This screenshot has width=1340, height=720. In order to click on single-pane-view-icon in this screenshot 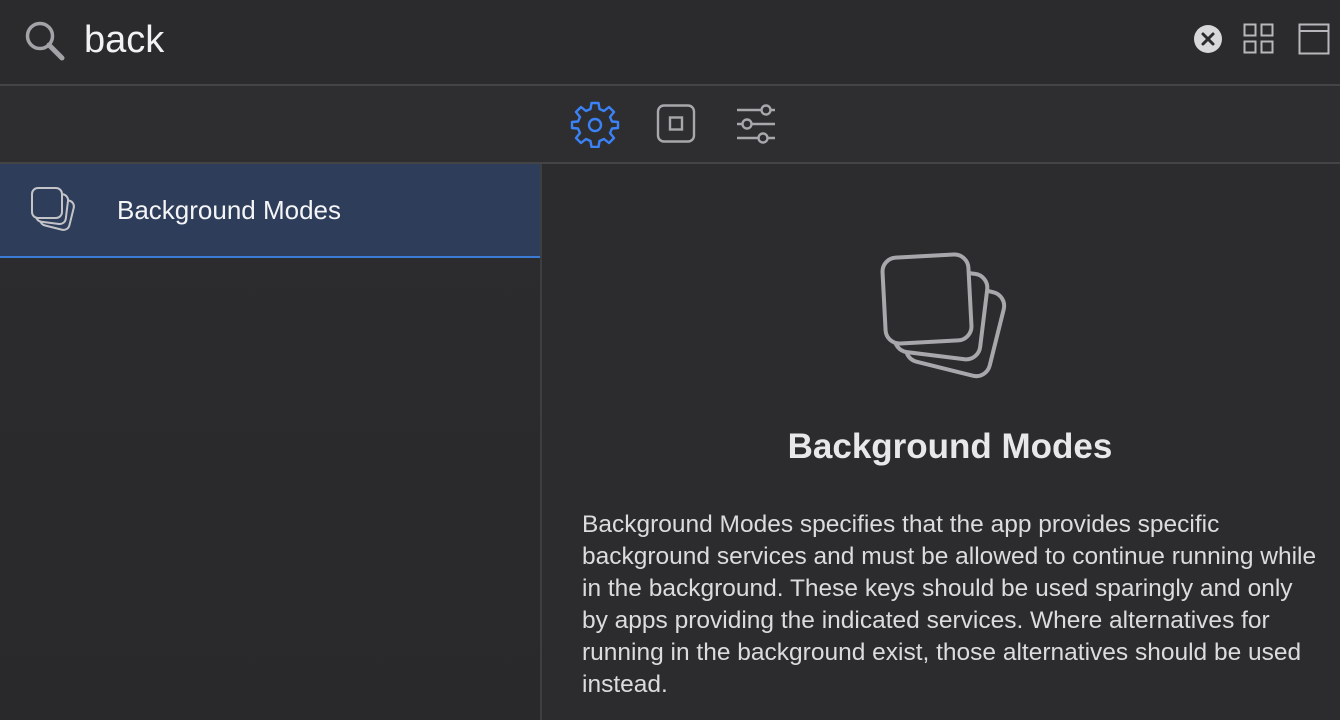, I will do `click(1314, 39)`.